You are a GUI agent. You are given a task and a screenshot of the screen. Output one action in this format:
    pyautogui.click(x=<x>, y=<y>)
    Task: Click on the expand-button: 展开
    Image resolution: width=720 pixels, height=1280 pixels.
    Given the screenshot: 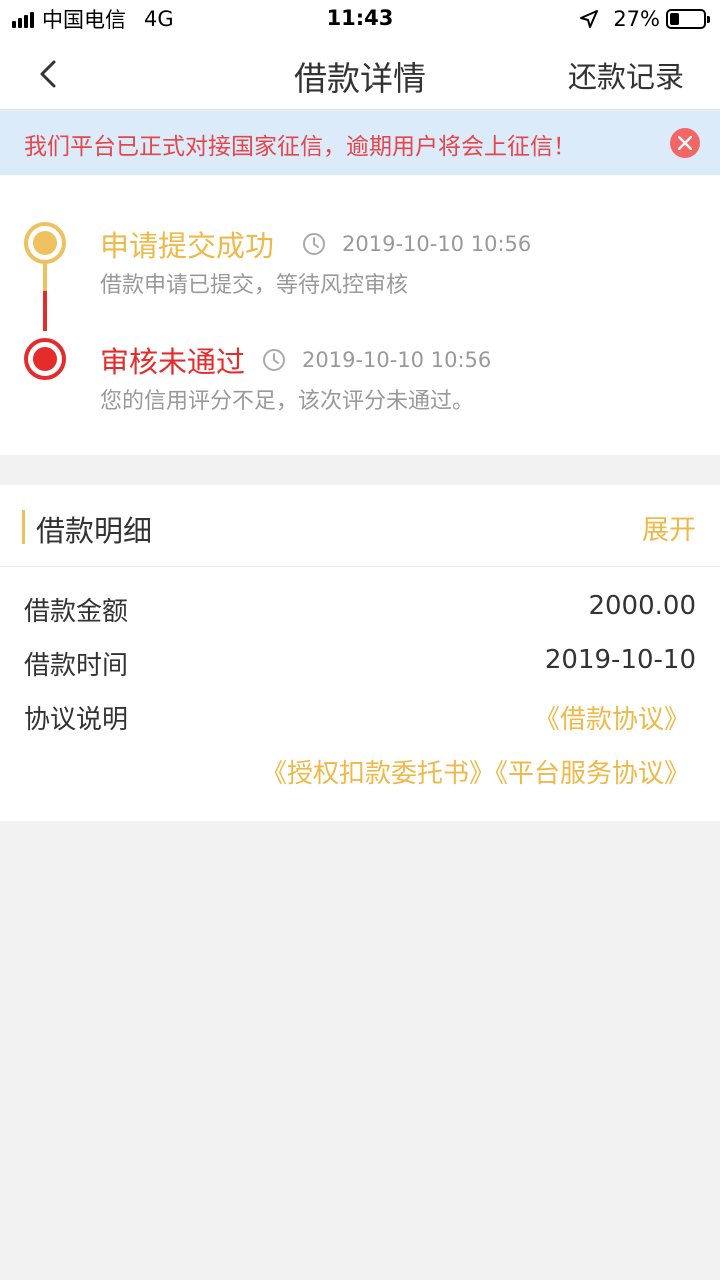 What is the action you would take?
    pyautogui.click(x=669, y=527)
    